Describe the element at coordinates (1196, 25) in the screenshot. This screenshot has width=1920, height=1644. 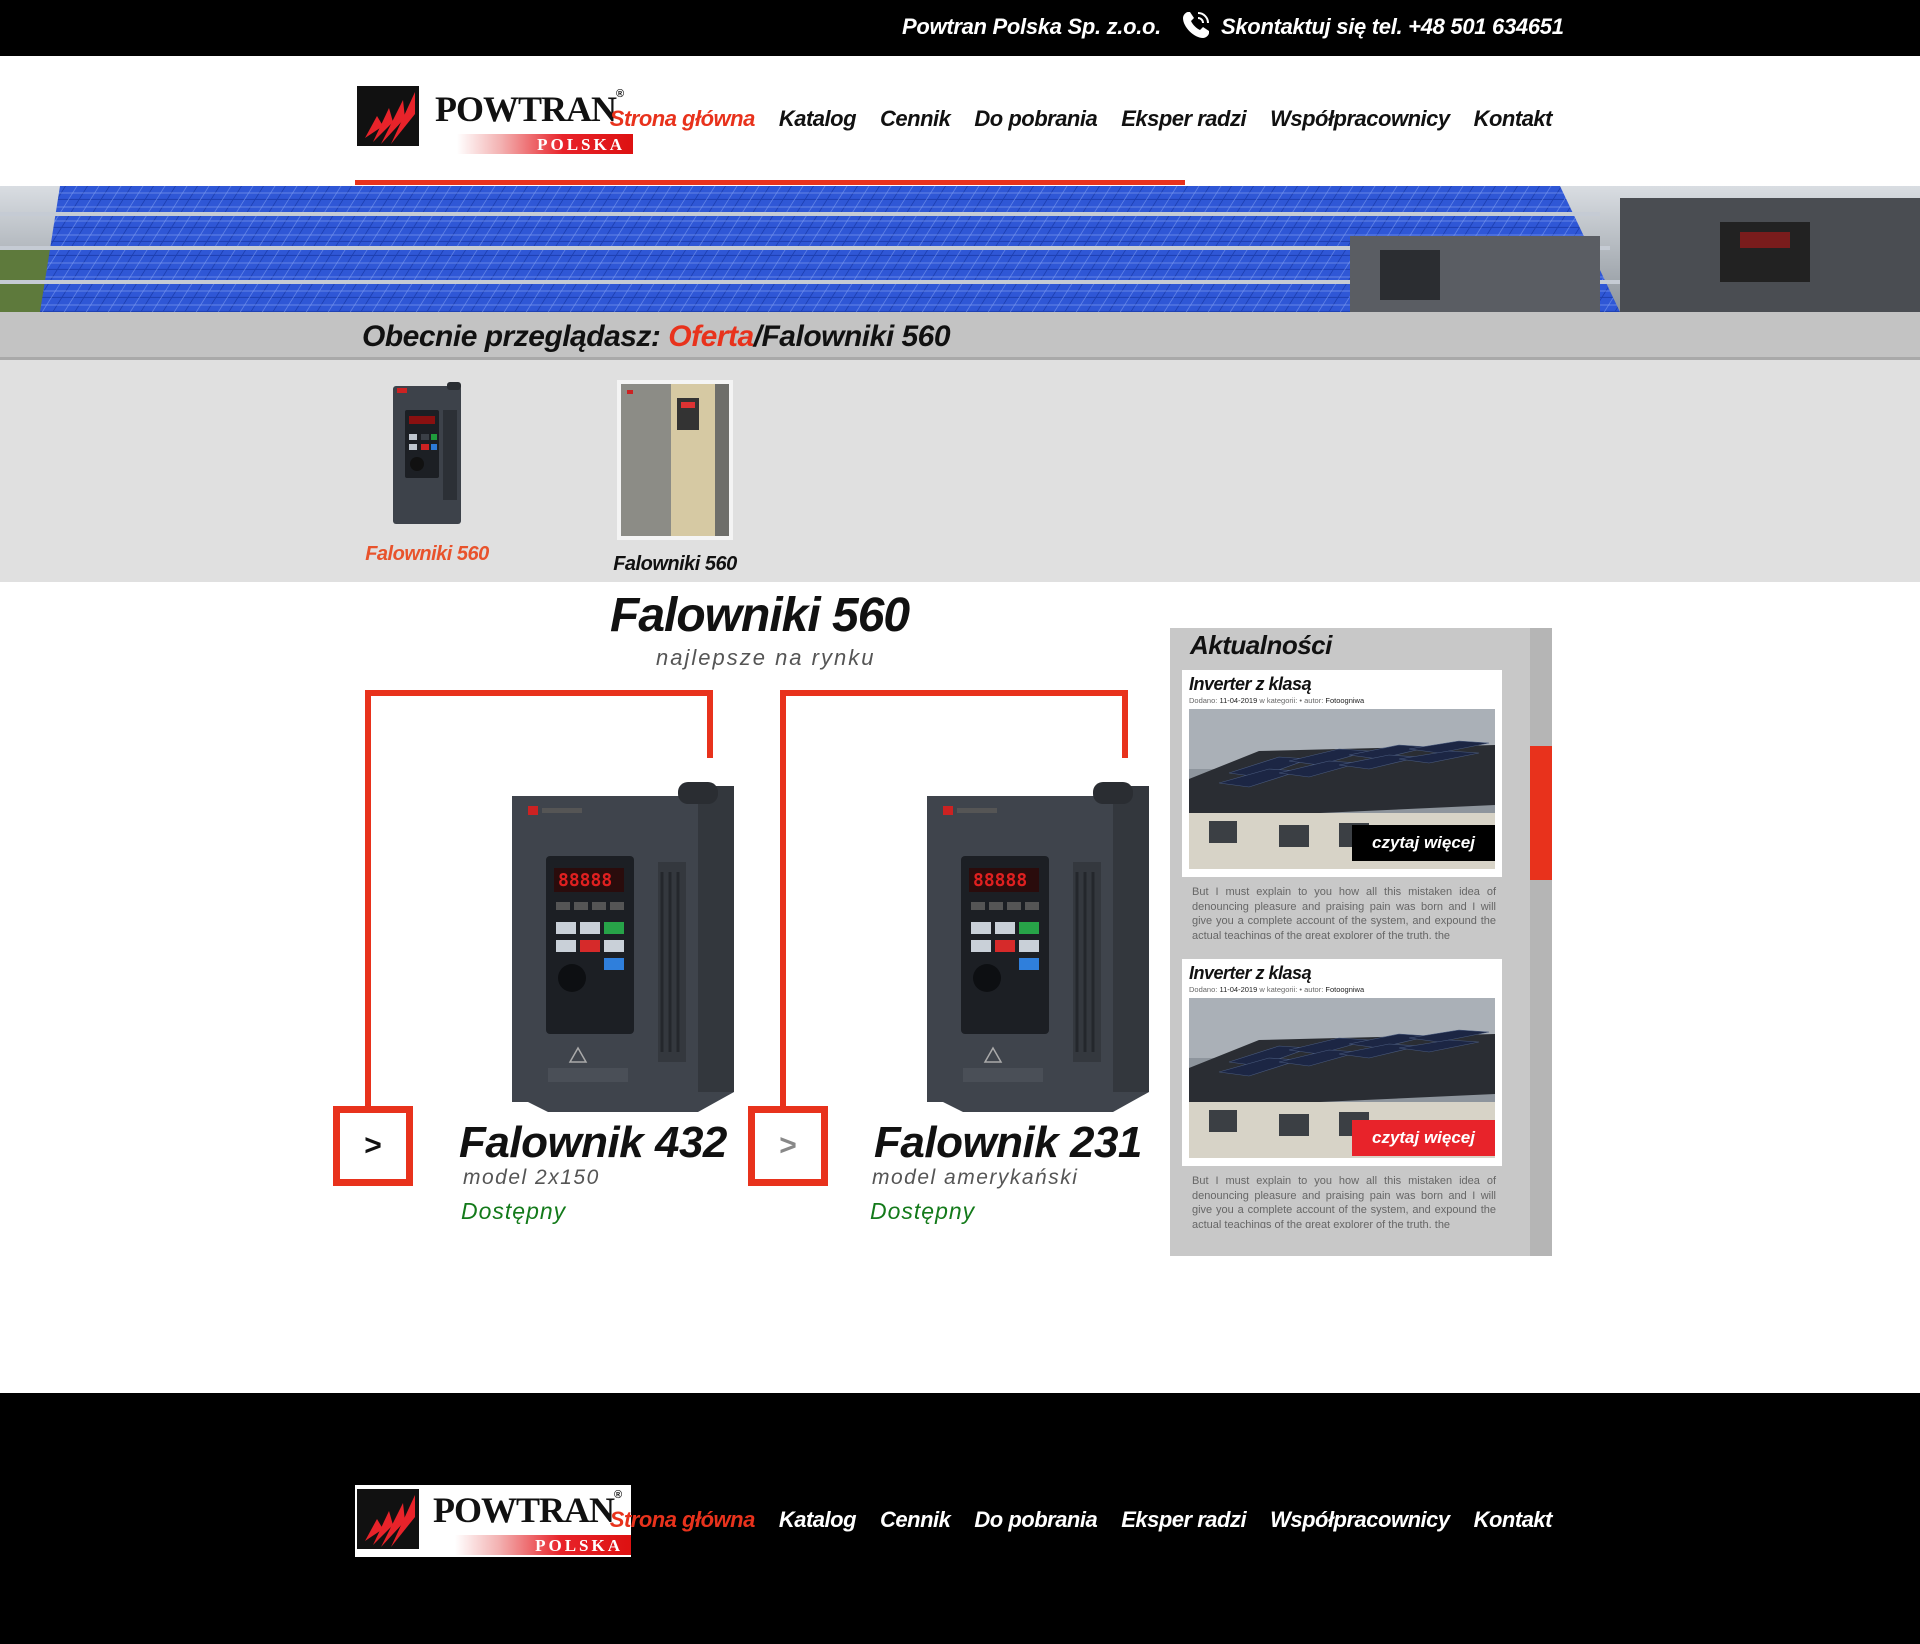
I see `phone-icon` at that location.